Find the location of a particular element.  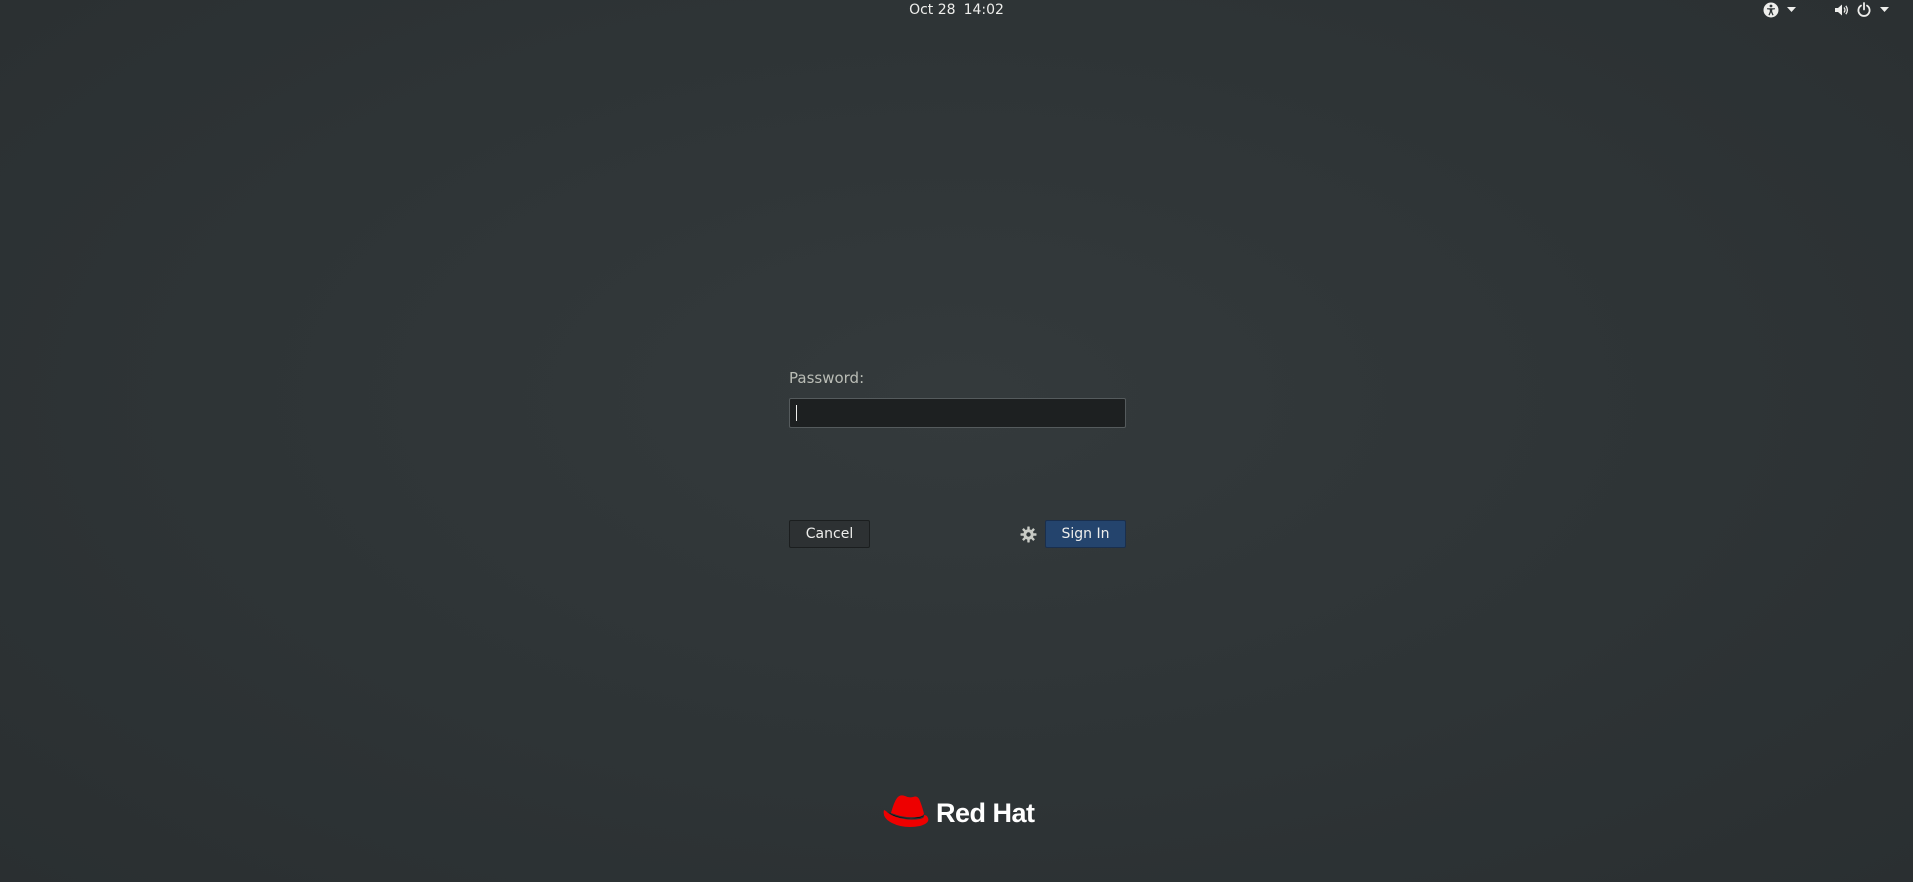

red-hat-fedora-icon is located at coordinates (907, 813).